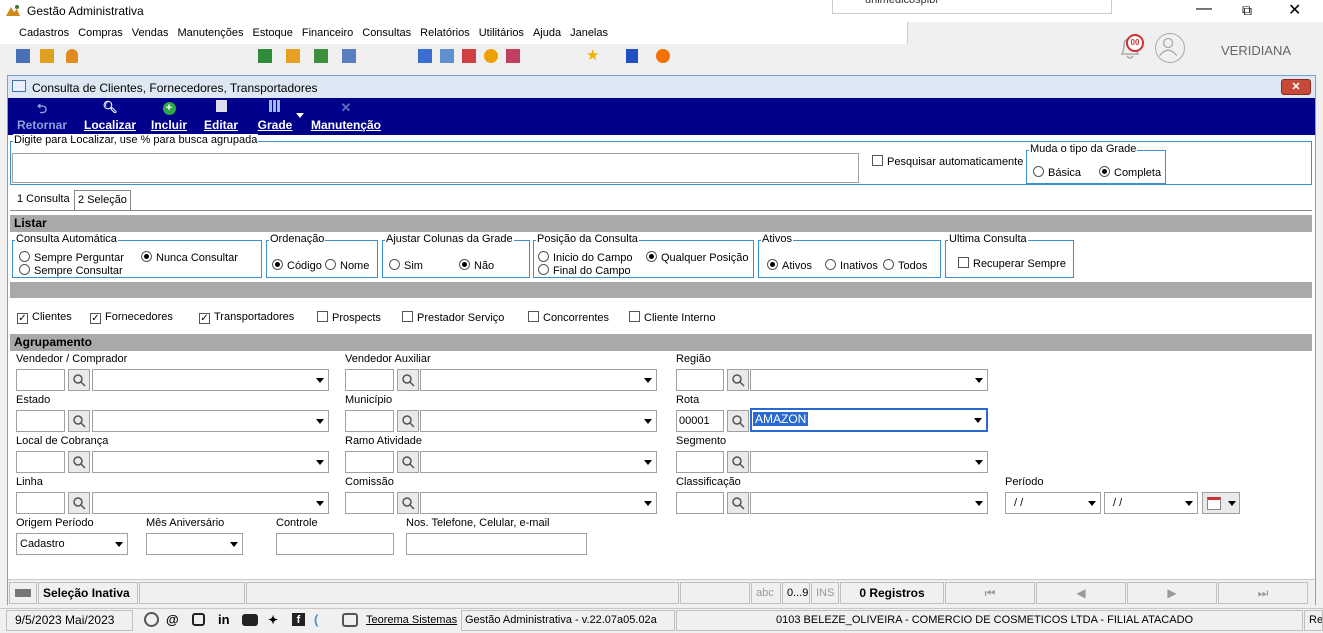  I want to click on rota-code-input: 00001, so click(700, 421).